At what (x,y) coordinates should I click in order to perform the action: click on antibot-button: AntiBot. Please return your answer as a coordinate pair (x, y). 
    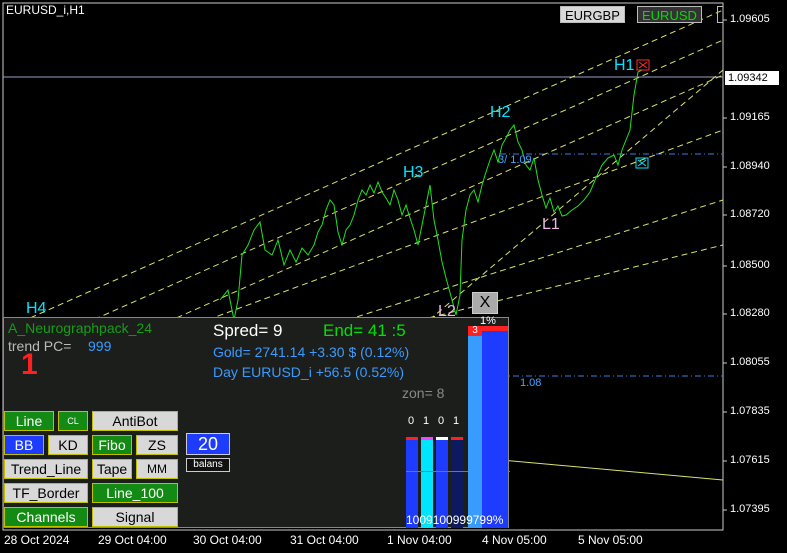
    Looking at the image, I should click on (135, 421).